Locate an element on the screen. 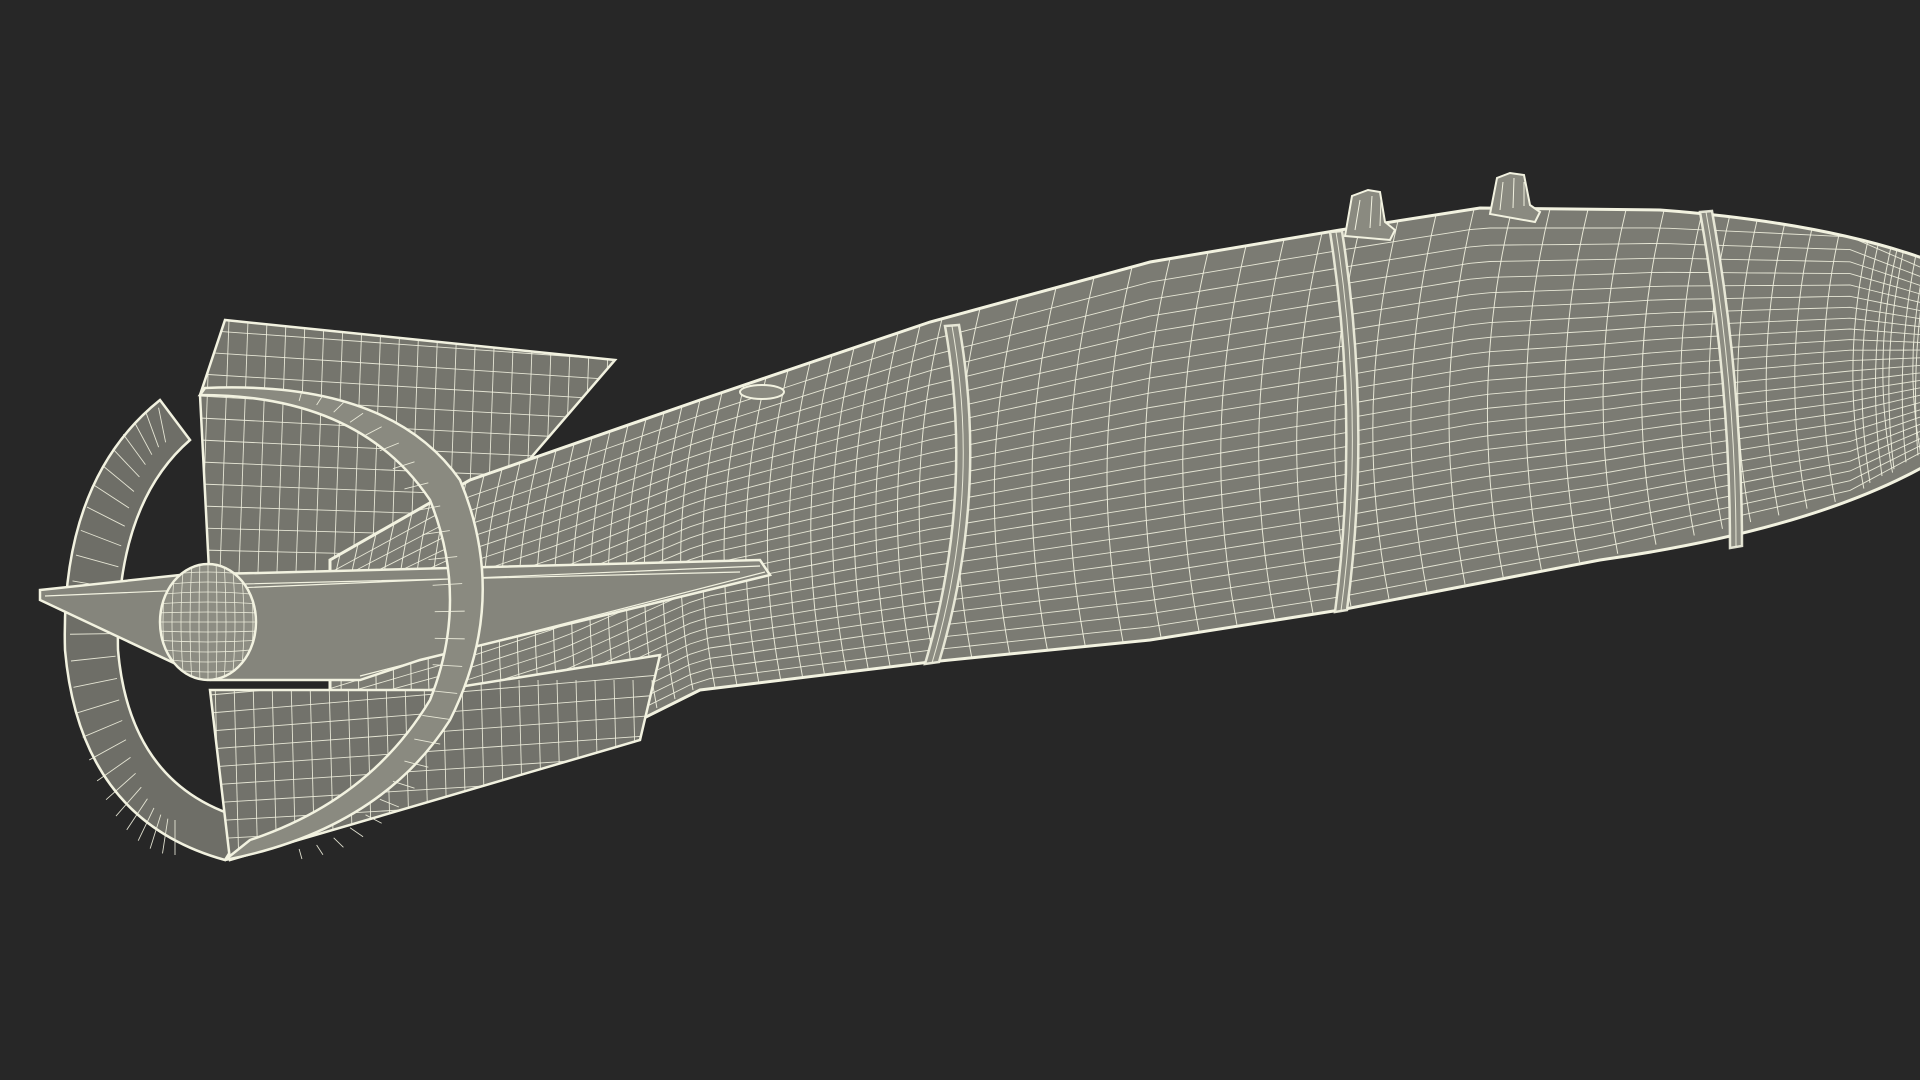 The width and height of the screenshot is (1920, 1080). suspension-lug-rear is located at coordinates (1515, 197).